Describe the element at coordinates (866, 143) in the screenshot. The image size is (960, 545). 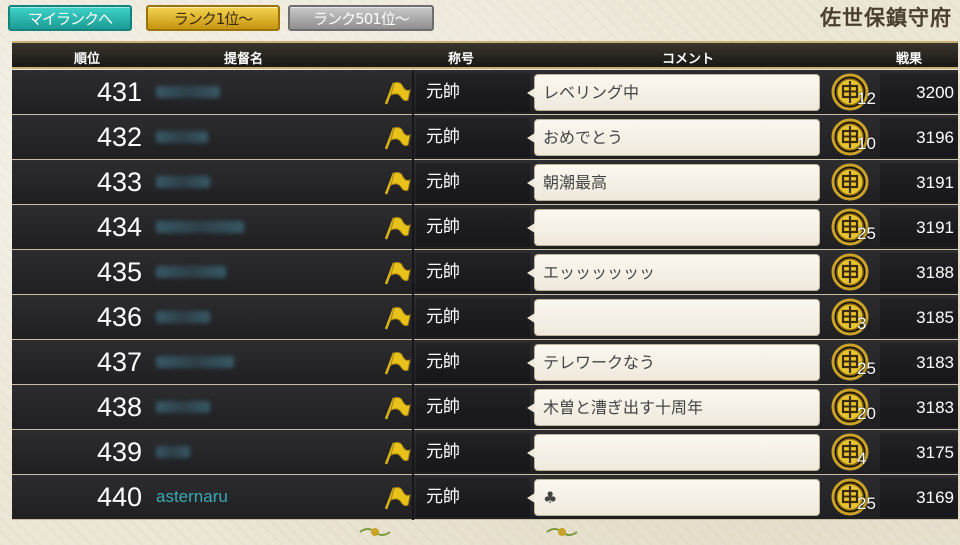
I see `medal-count: 10` at that location.